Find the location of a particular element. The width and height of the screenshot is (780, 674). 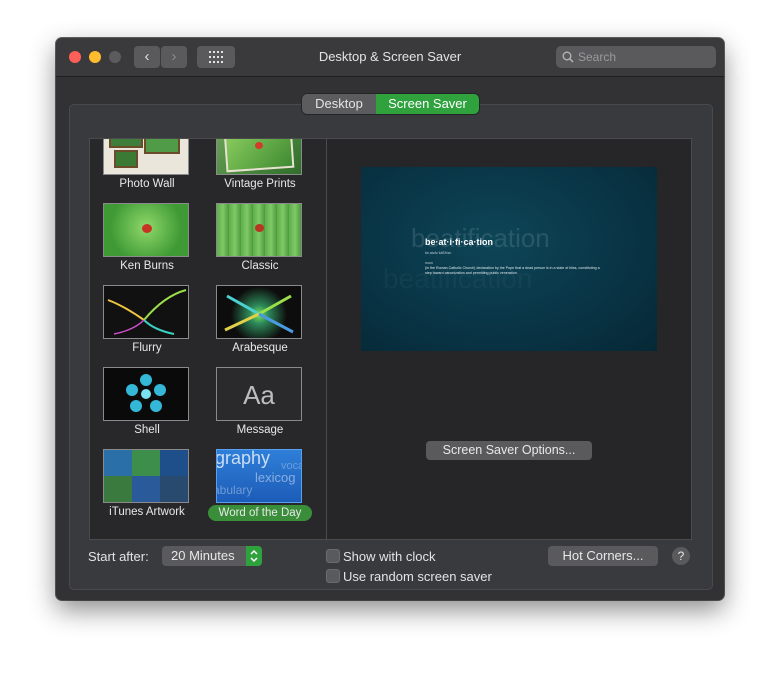

tab-desktop: Desktop is located at coordinates (339, 104).